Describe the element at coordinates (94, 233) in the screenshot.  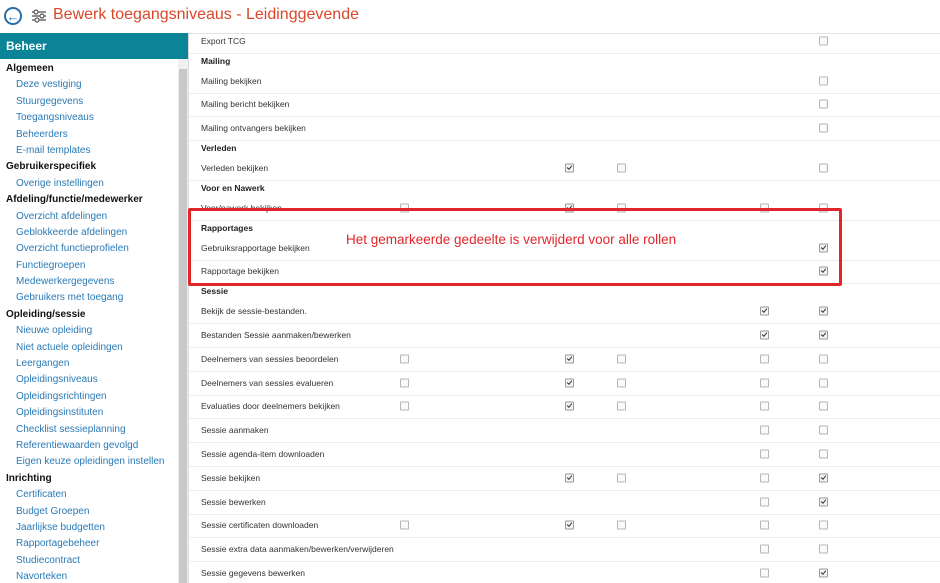
I see `sidebar-item: Geblokkeerde afdelingen` at that location.